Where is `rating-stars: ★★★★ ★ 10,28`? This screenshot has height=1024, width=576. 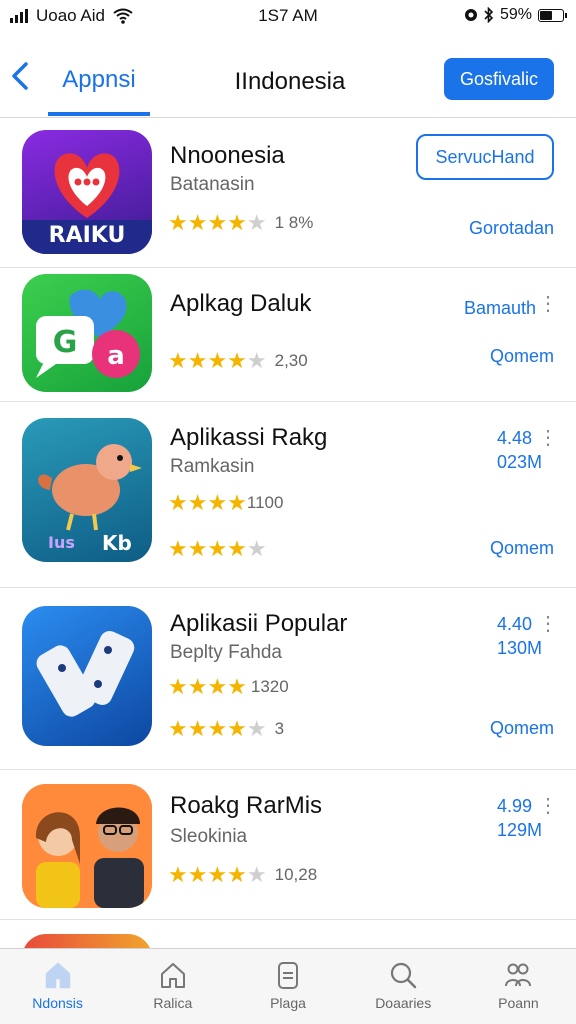
rating-stars: ★★★★ ★ 10,28 is located at coordinates (243, 874).